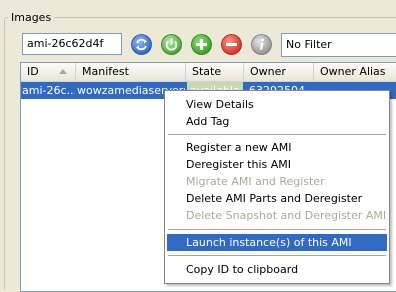  I want to click on menu-item-copy-id: Copy ID to clipboard, so click(277, 269).